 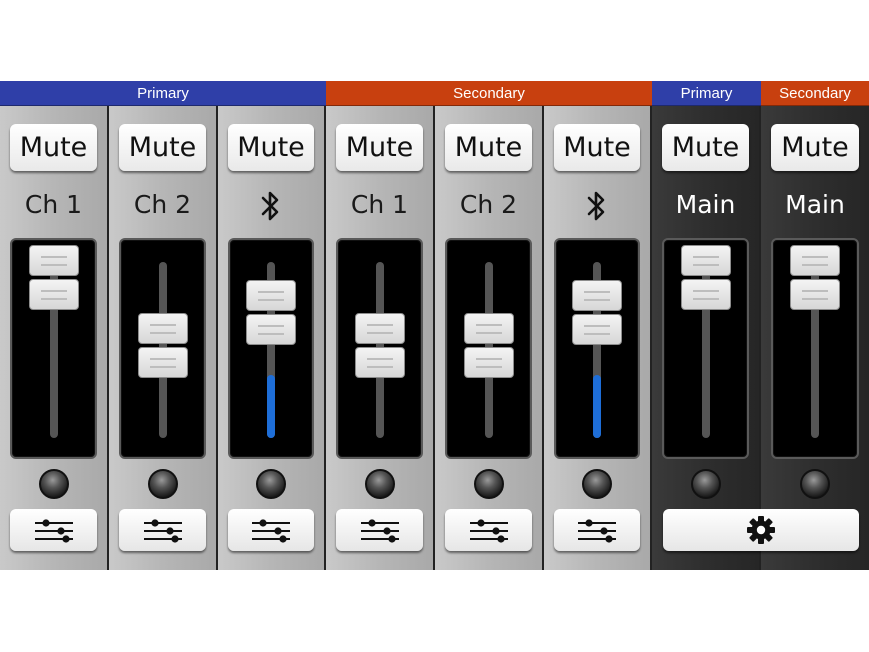 I want to click on channel-strip-secondary-ch1: Mute Ch 1, so click(x=380, y=338).